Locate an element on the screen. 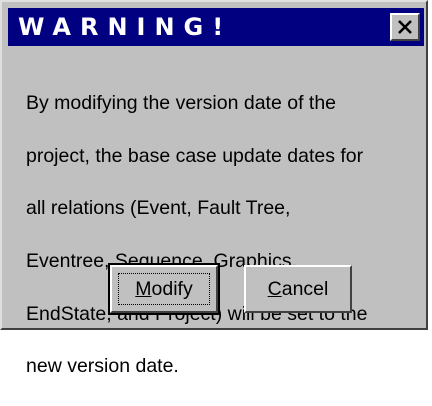 The height and width of the screenshot is (406, 432). message-line: Eventree, Sequence, Graphics, is located at coordinates (161, 261).